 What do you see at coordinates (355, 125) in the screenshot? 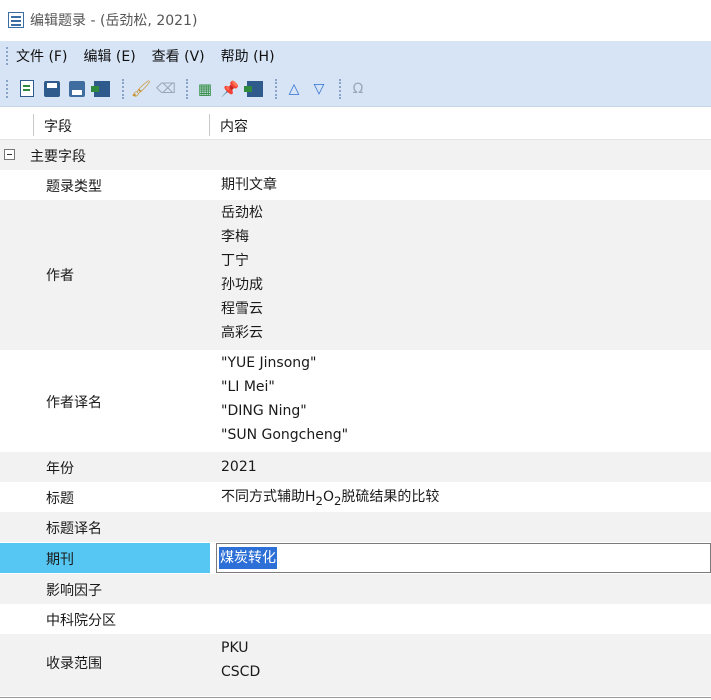
I see `grid-header: 字段 内容` at bounding box center [355, 125].